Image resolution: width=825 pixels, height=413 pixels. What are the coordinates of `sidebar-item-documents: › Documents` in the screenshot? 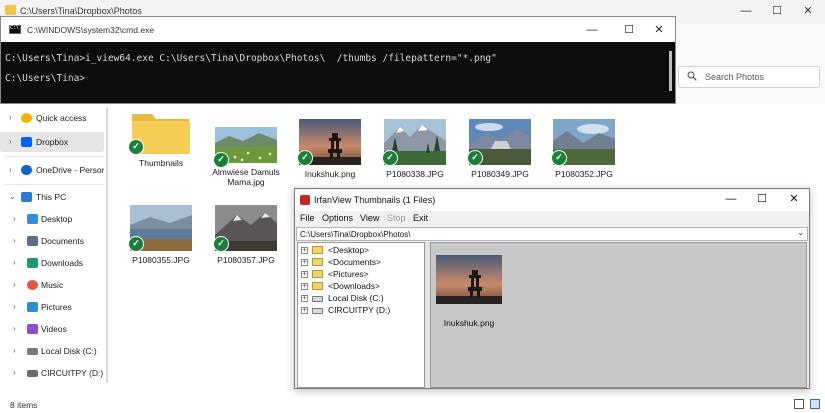 It's located at (52, 241).